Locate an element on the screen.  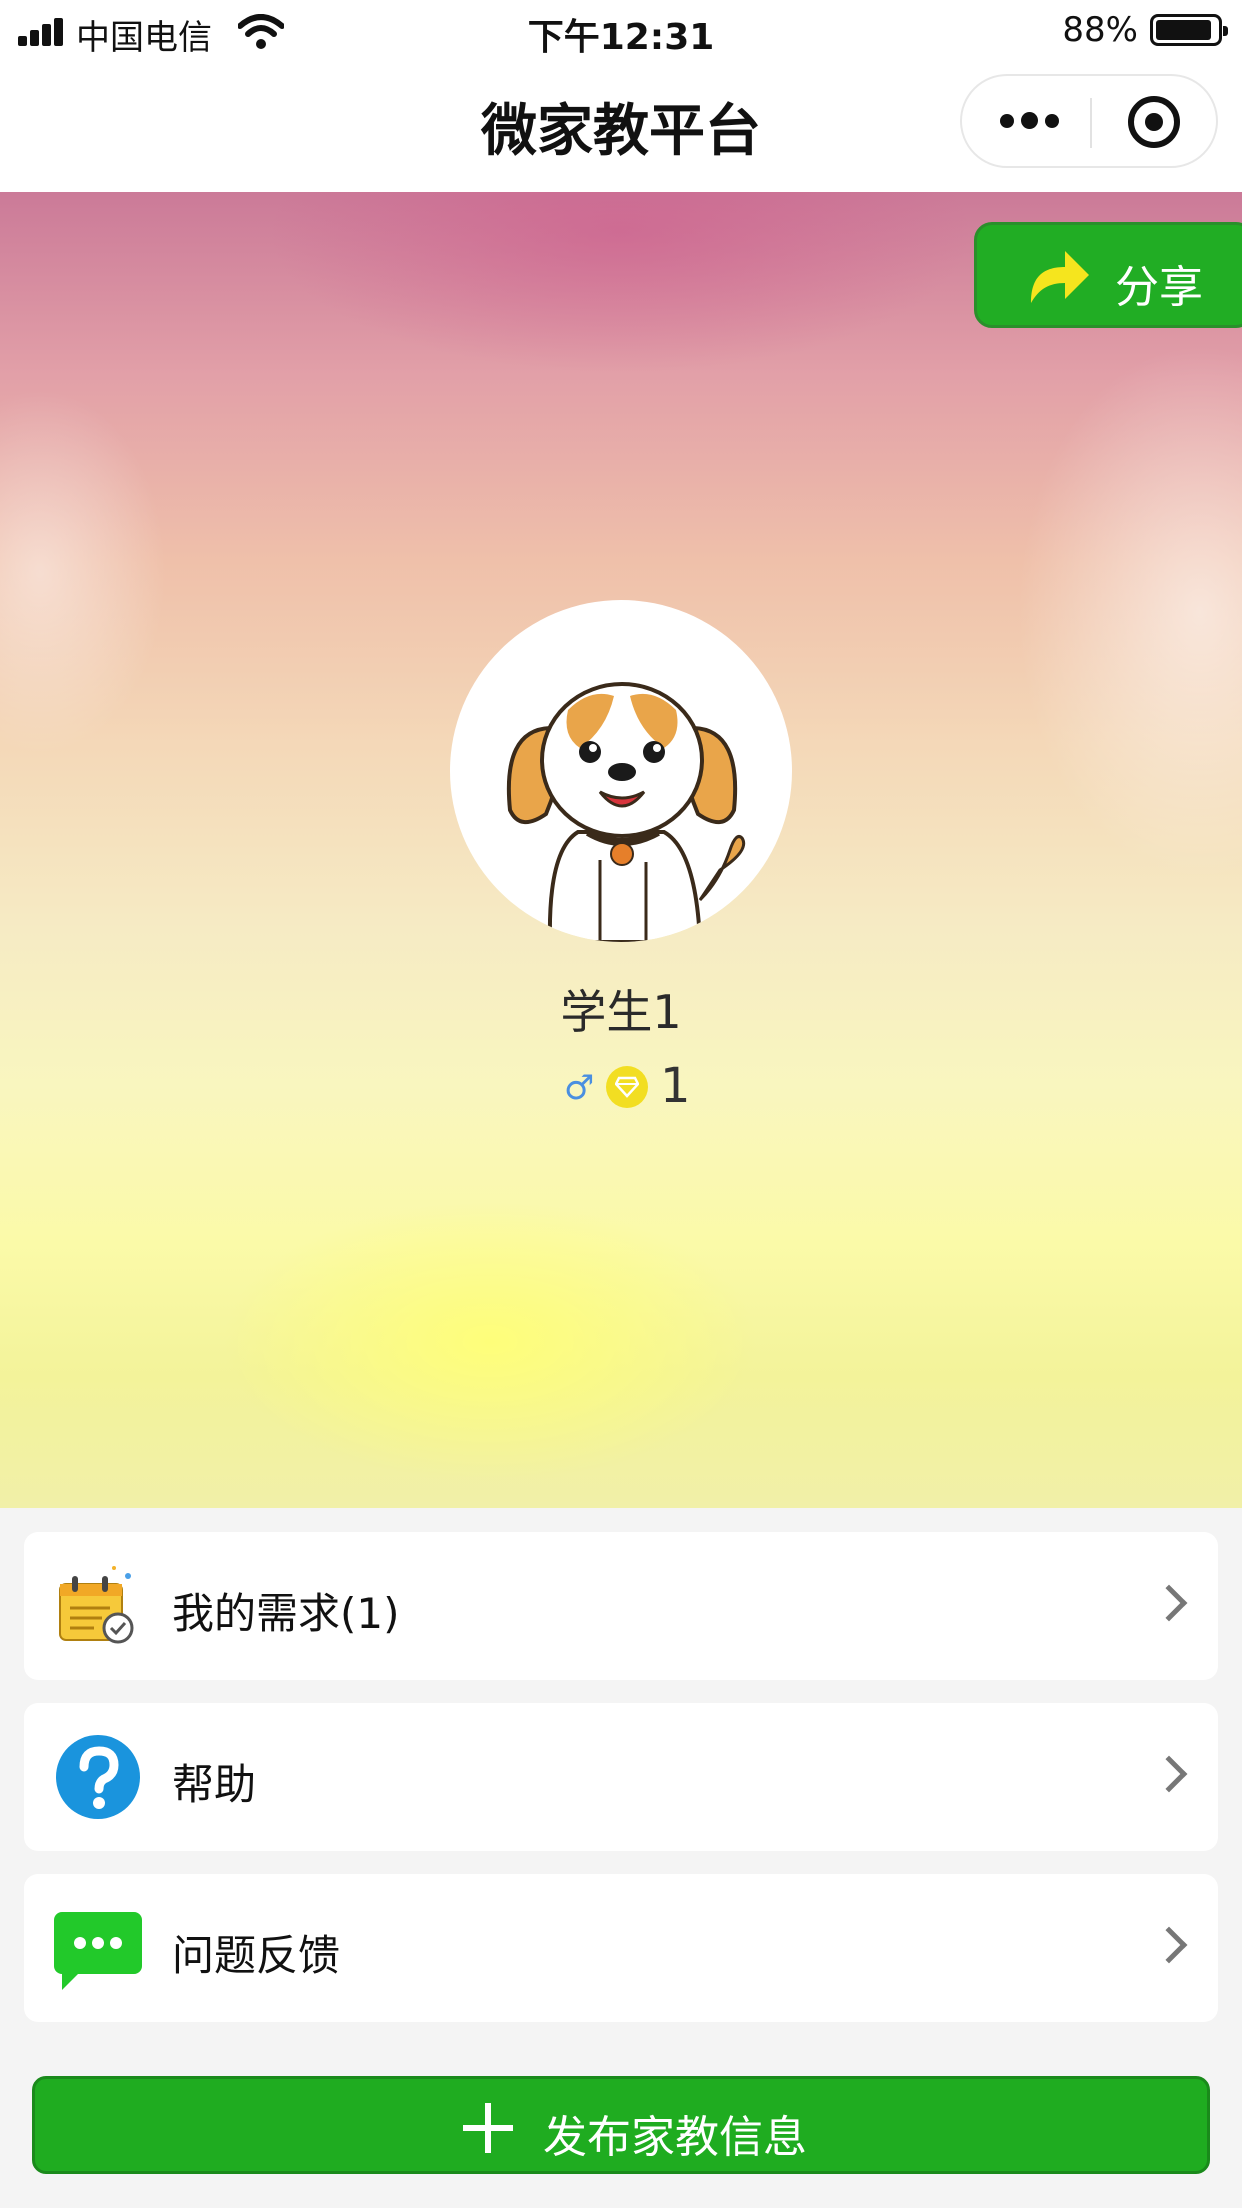
avatar is located at coordinates (621, 771).